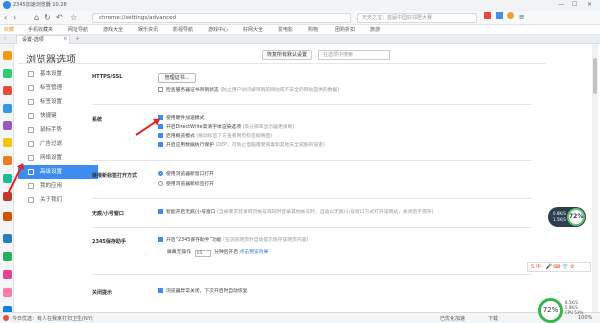  I want to click on tab-list-icon: ‹, so click(5, 39).